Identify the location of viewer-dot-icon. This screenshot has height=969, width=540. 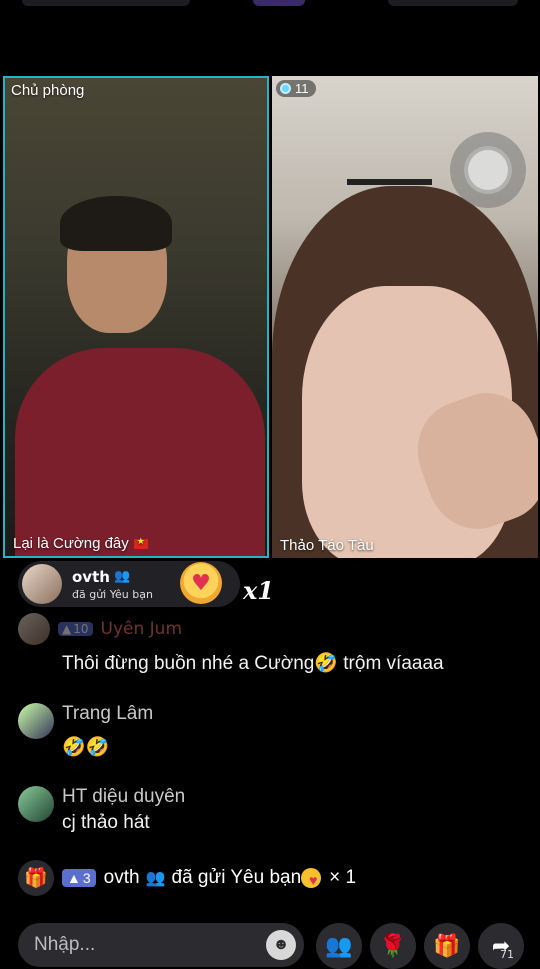
(285, 88).